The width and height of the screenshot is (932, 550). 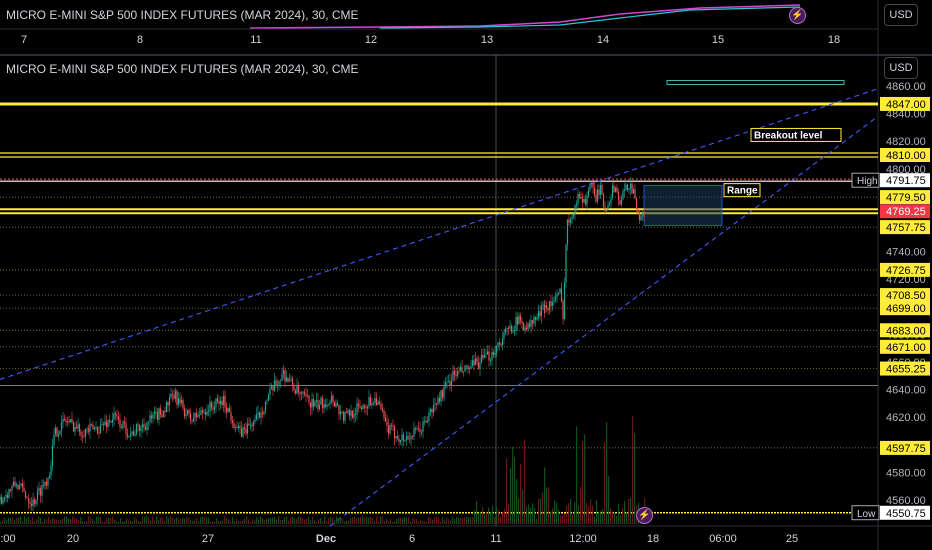 What do you see at coordinates (901, 15) in the screenshot?
I see `top-currency-button: USD` at bounding box center [901, 15].